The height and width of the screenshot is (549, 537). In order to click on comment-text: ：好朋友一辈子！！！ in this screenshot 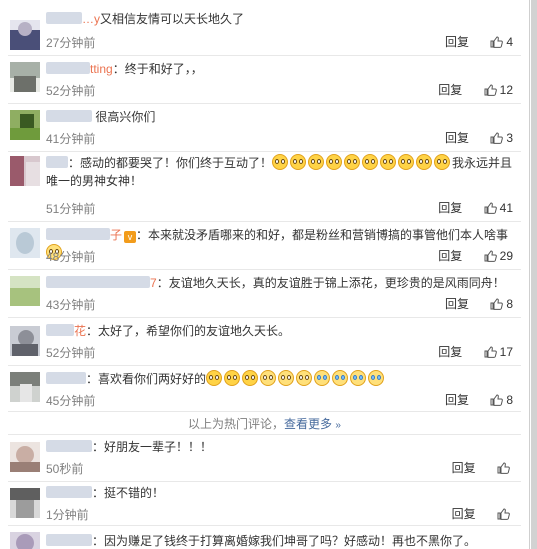, I will do `click(152, 447)`.